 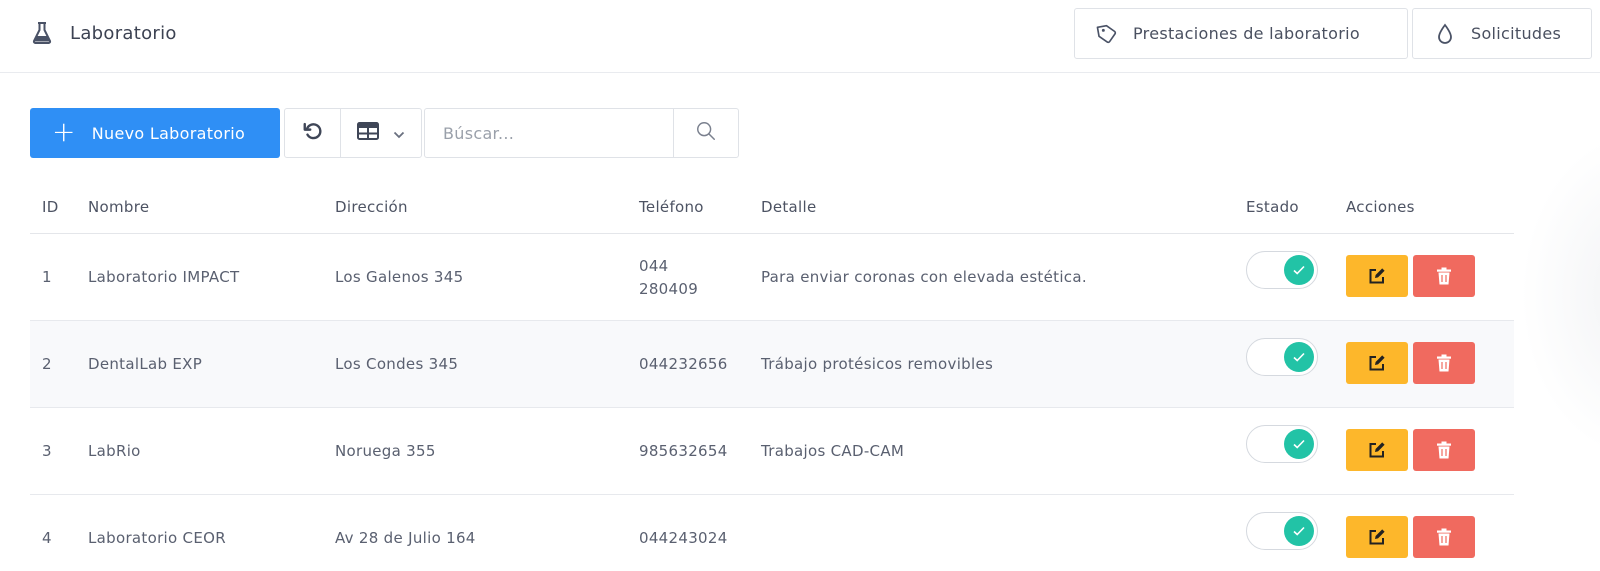 I want to click on search-input, so click(x=553, y=133).